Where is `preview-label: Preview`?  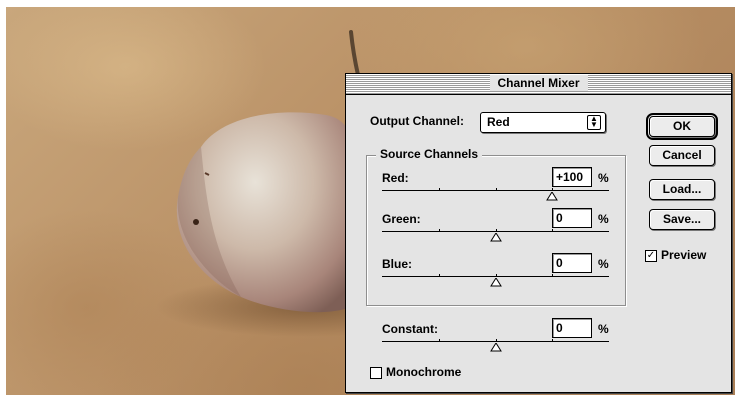 preview-label: Preview is located at coordinates (684, 255).